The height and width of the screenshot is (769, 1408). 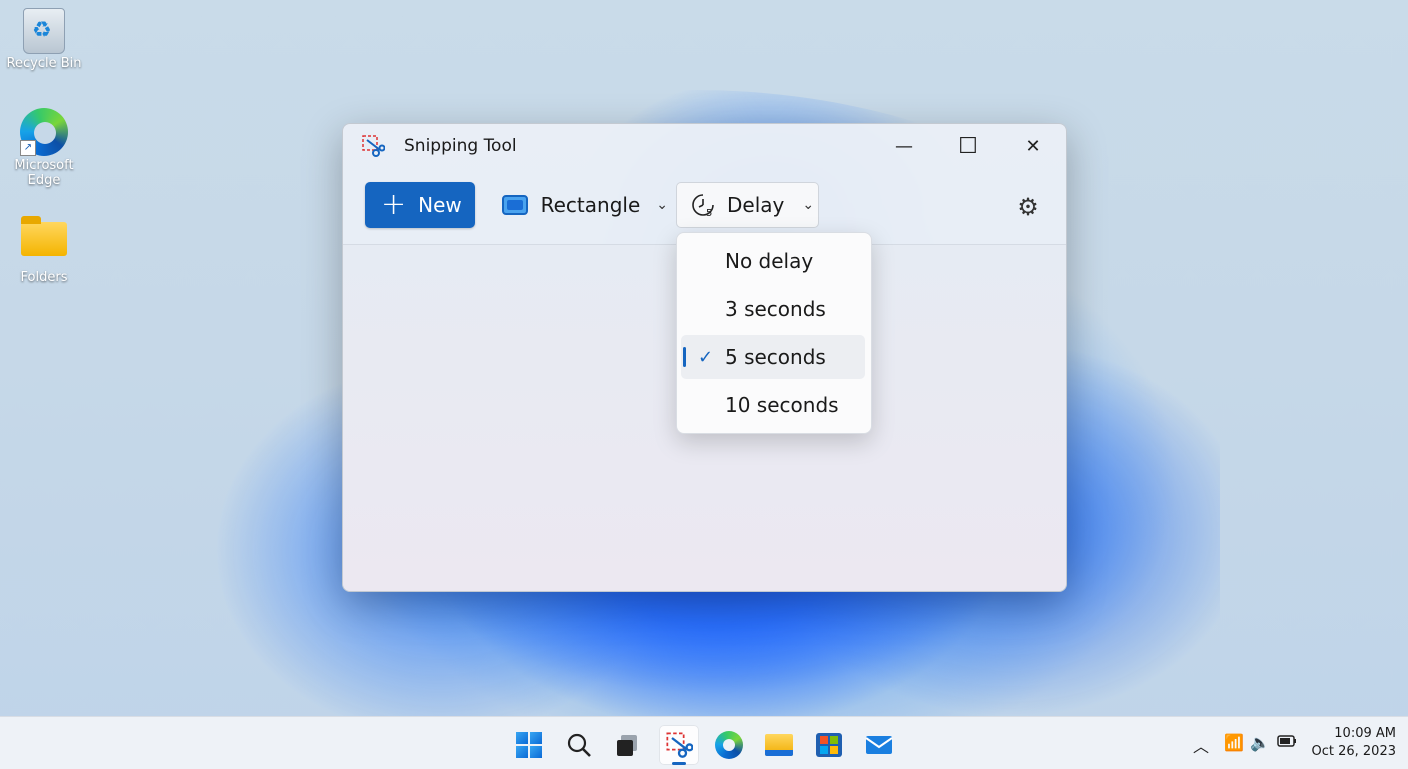 What do you see at coordinates (394, 204) in the screenshot?
I see `plus-icon: +` at bounding box center [394, 204].